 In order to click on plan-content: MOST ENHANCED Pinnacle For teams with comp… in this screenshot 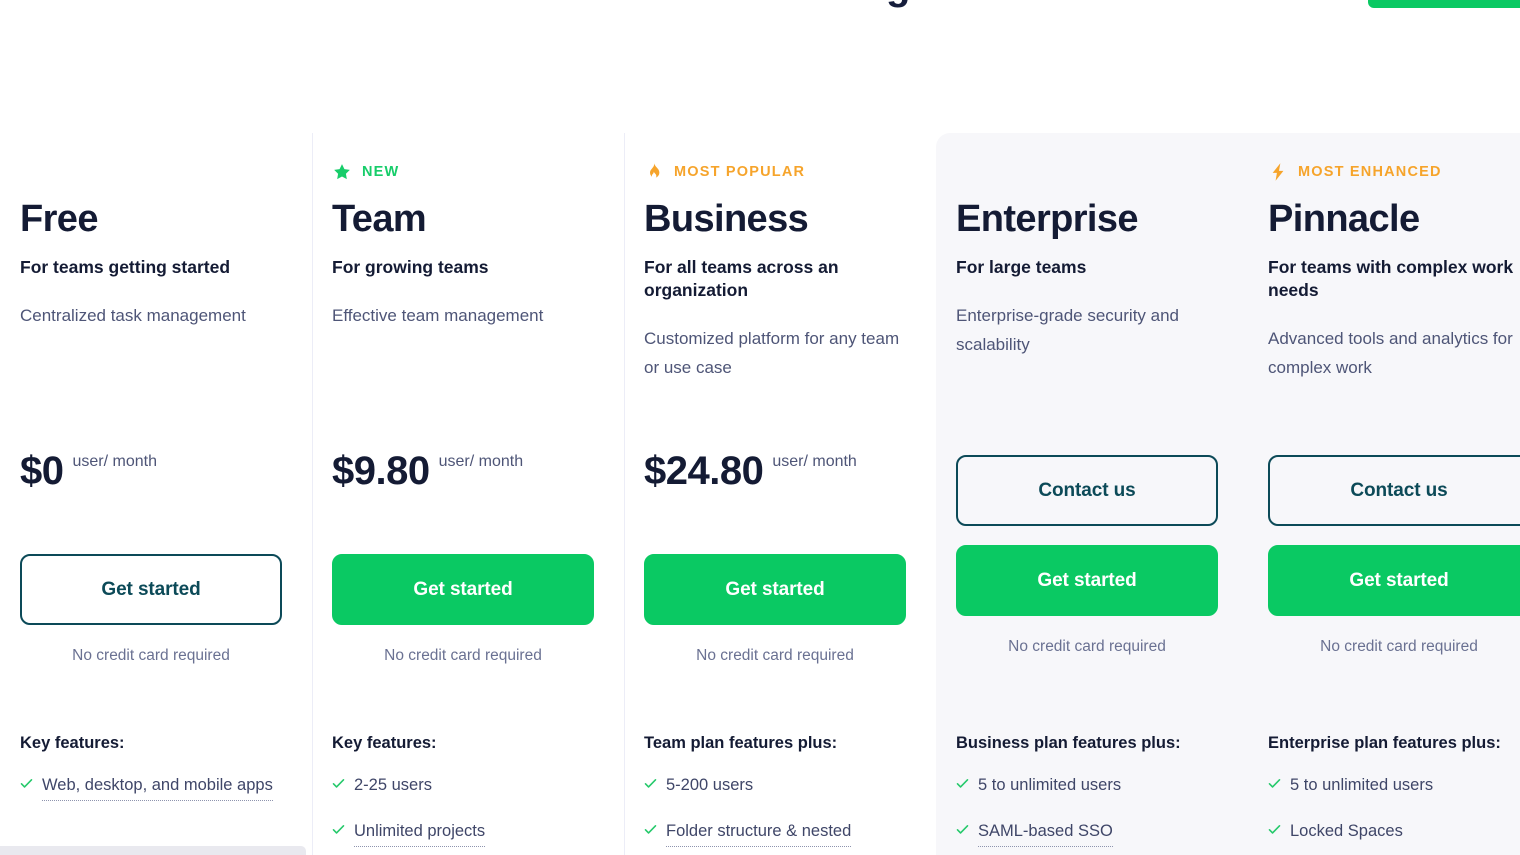, I will do `click(1394, 272)`.